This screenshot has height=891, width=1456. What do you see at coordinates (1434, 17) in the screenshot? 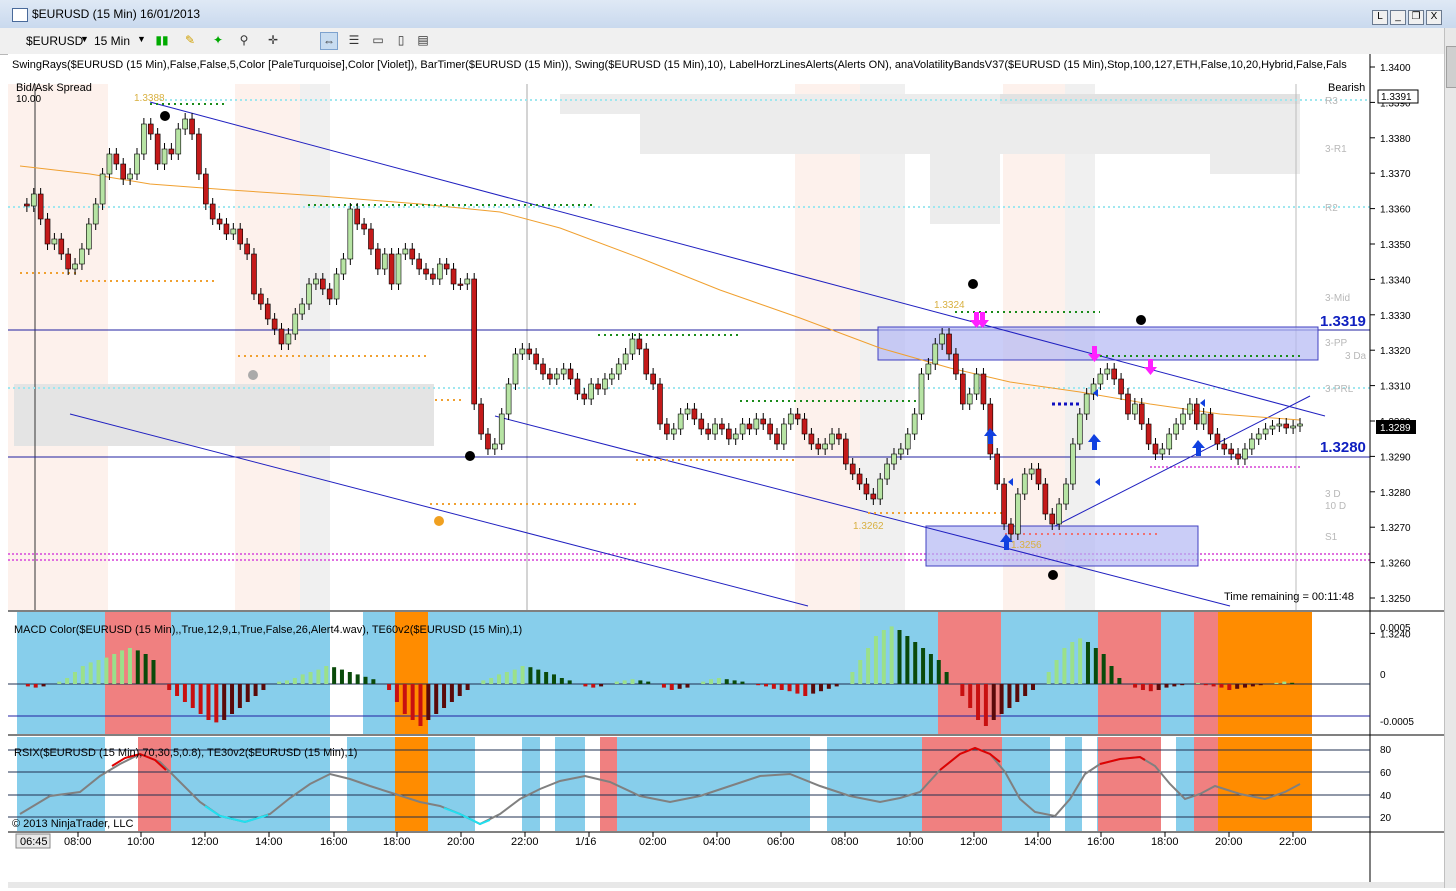
I see `close-button: X` at bounding box center [1434, 17].